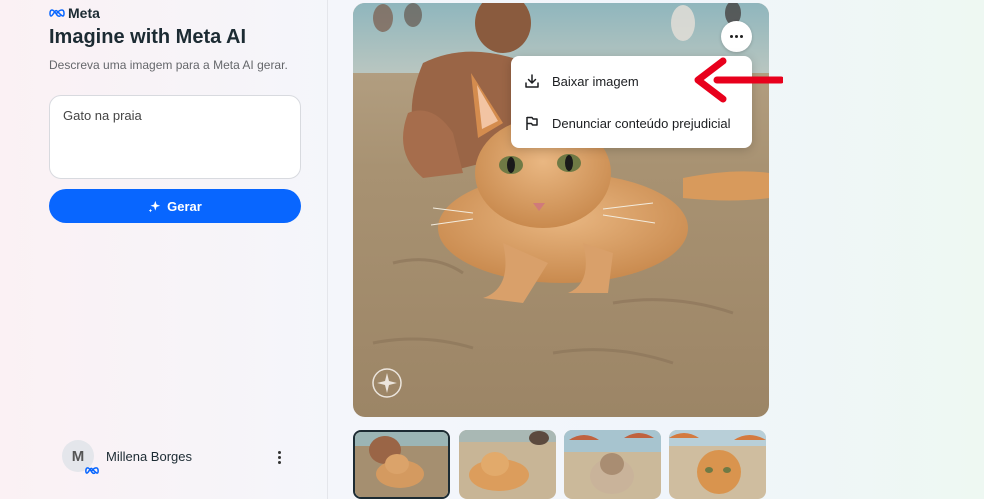  I want to click on meta-infinity-icon, so click(57, 13).